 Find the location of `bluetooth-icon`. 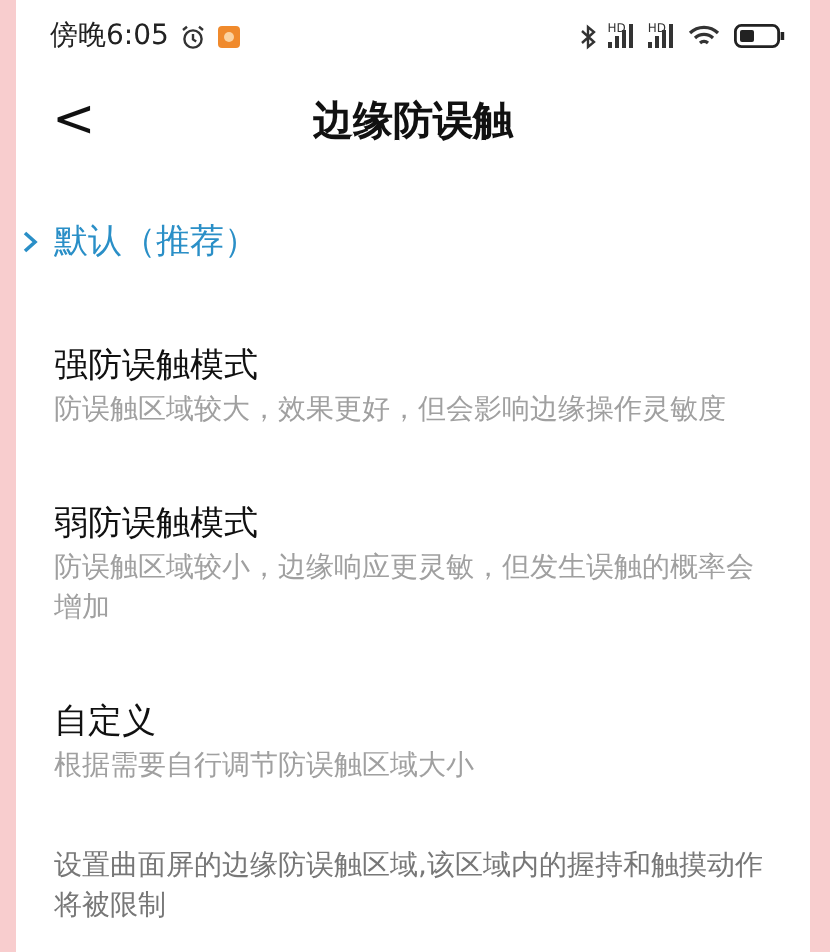

bluetooth-icon is located at coordinates (587, 36).